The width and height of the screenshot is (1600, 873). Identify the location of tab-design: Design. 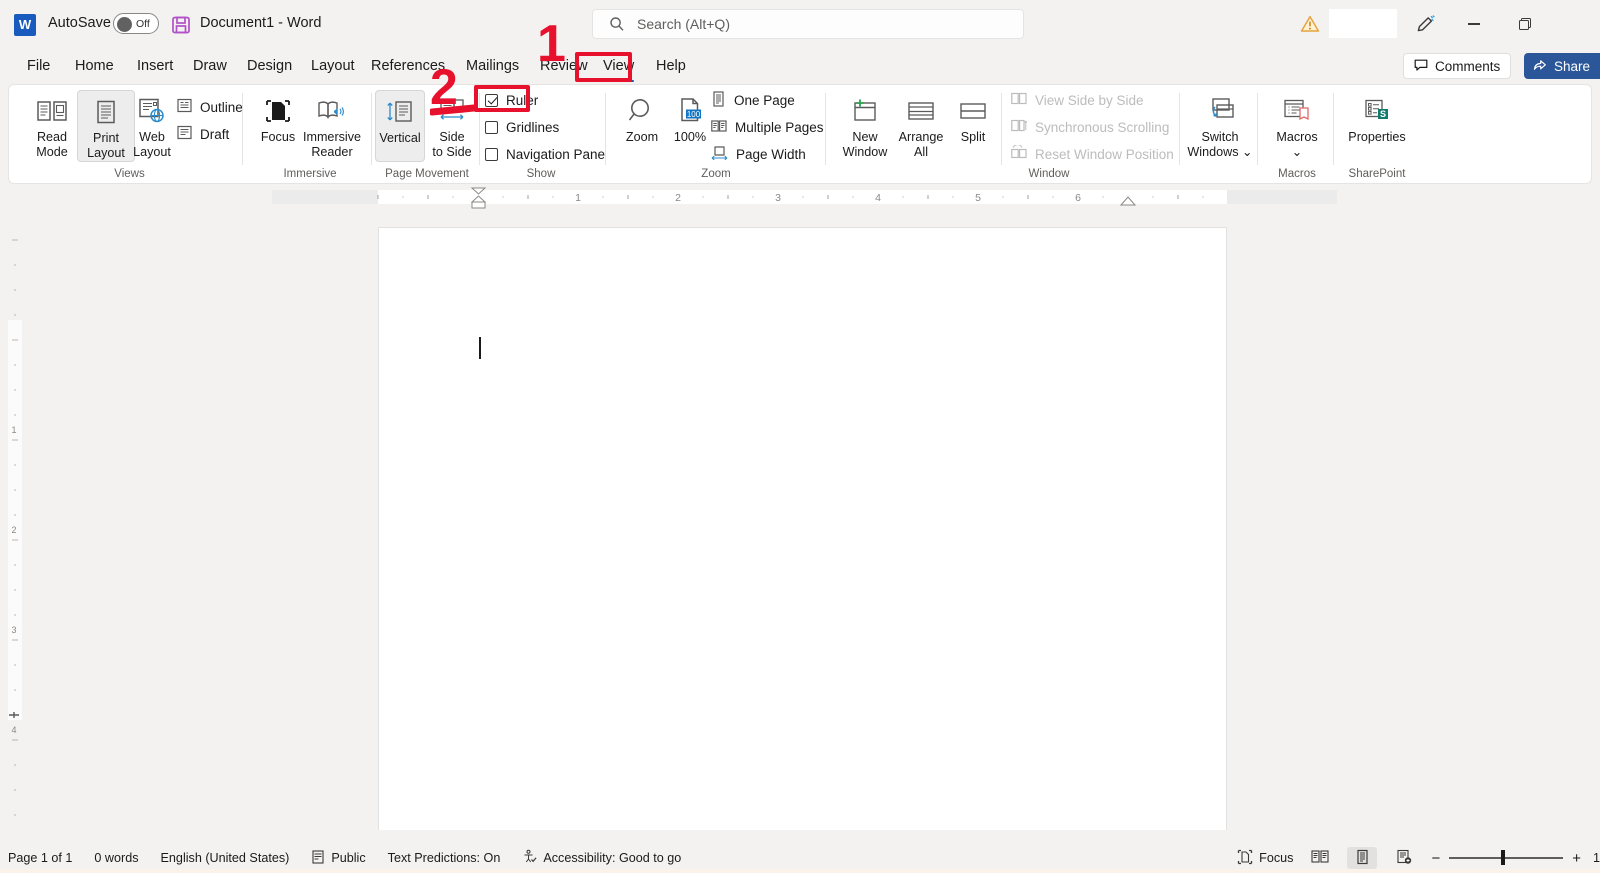
(269, 66).